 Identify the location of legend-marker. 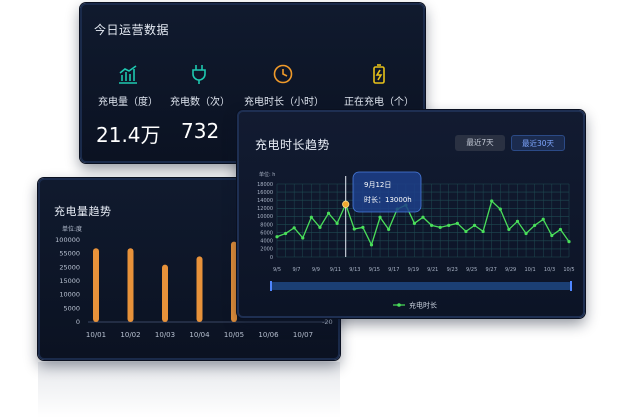
(399, 305).